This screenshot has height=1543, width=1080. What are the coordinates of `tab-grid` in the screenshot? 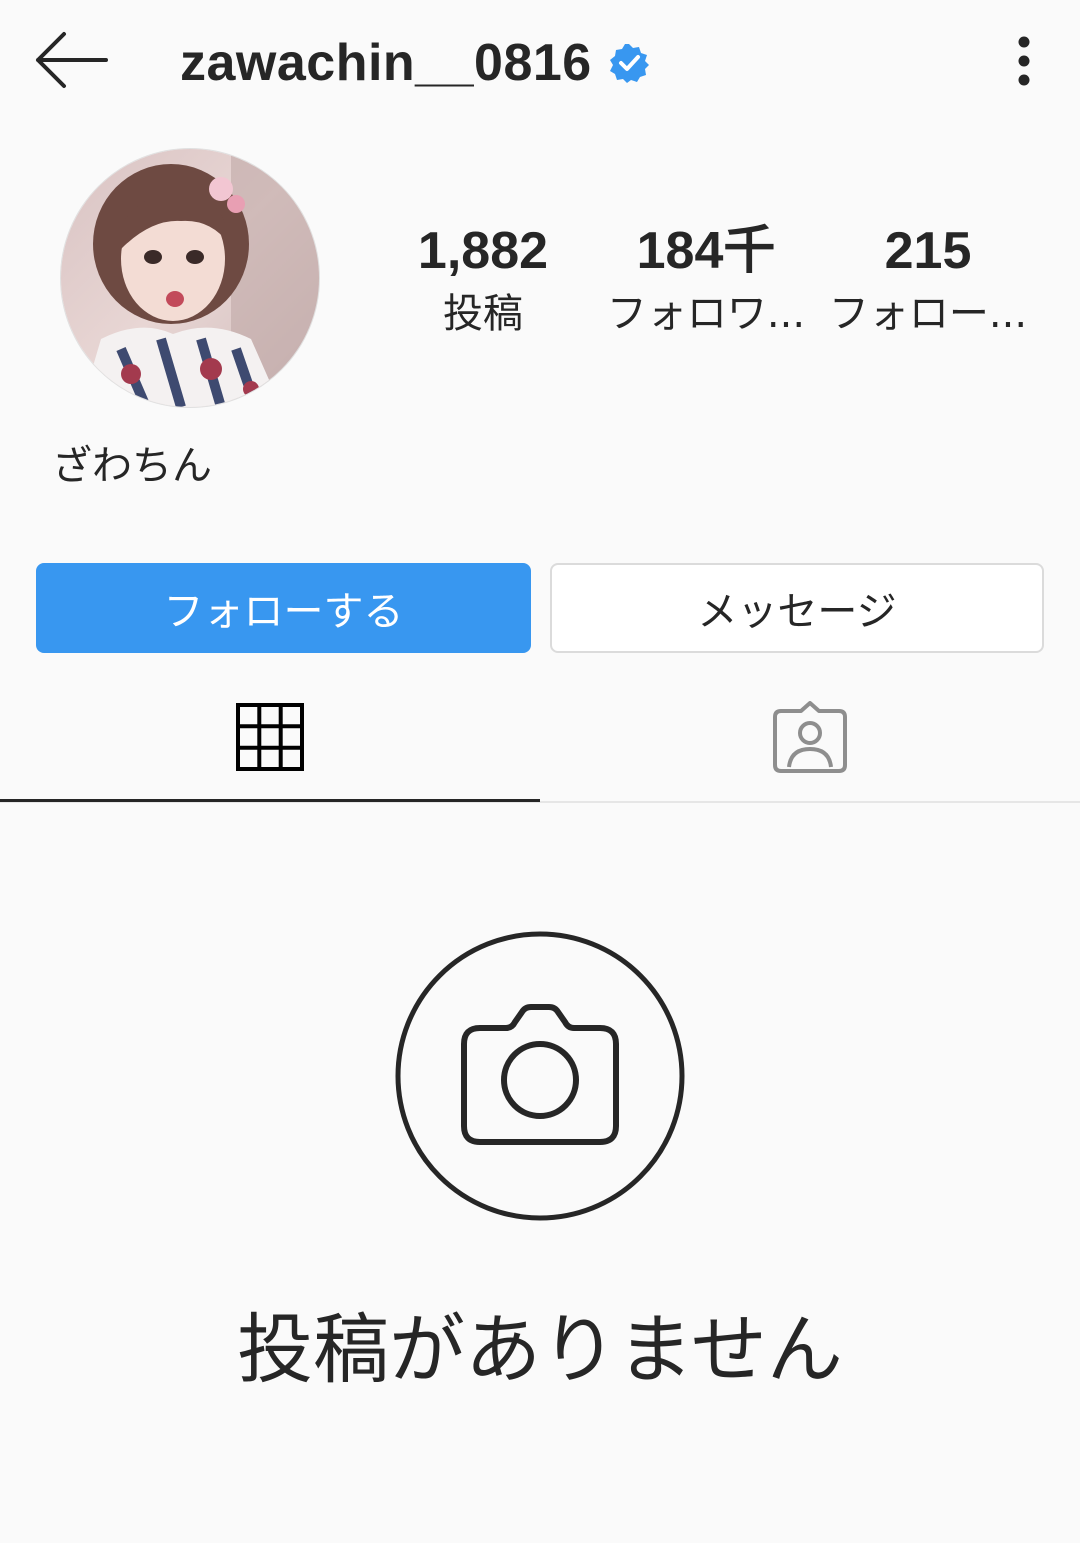 It's located at (270, 736).